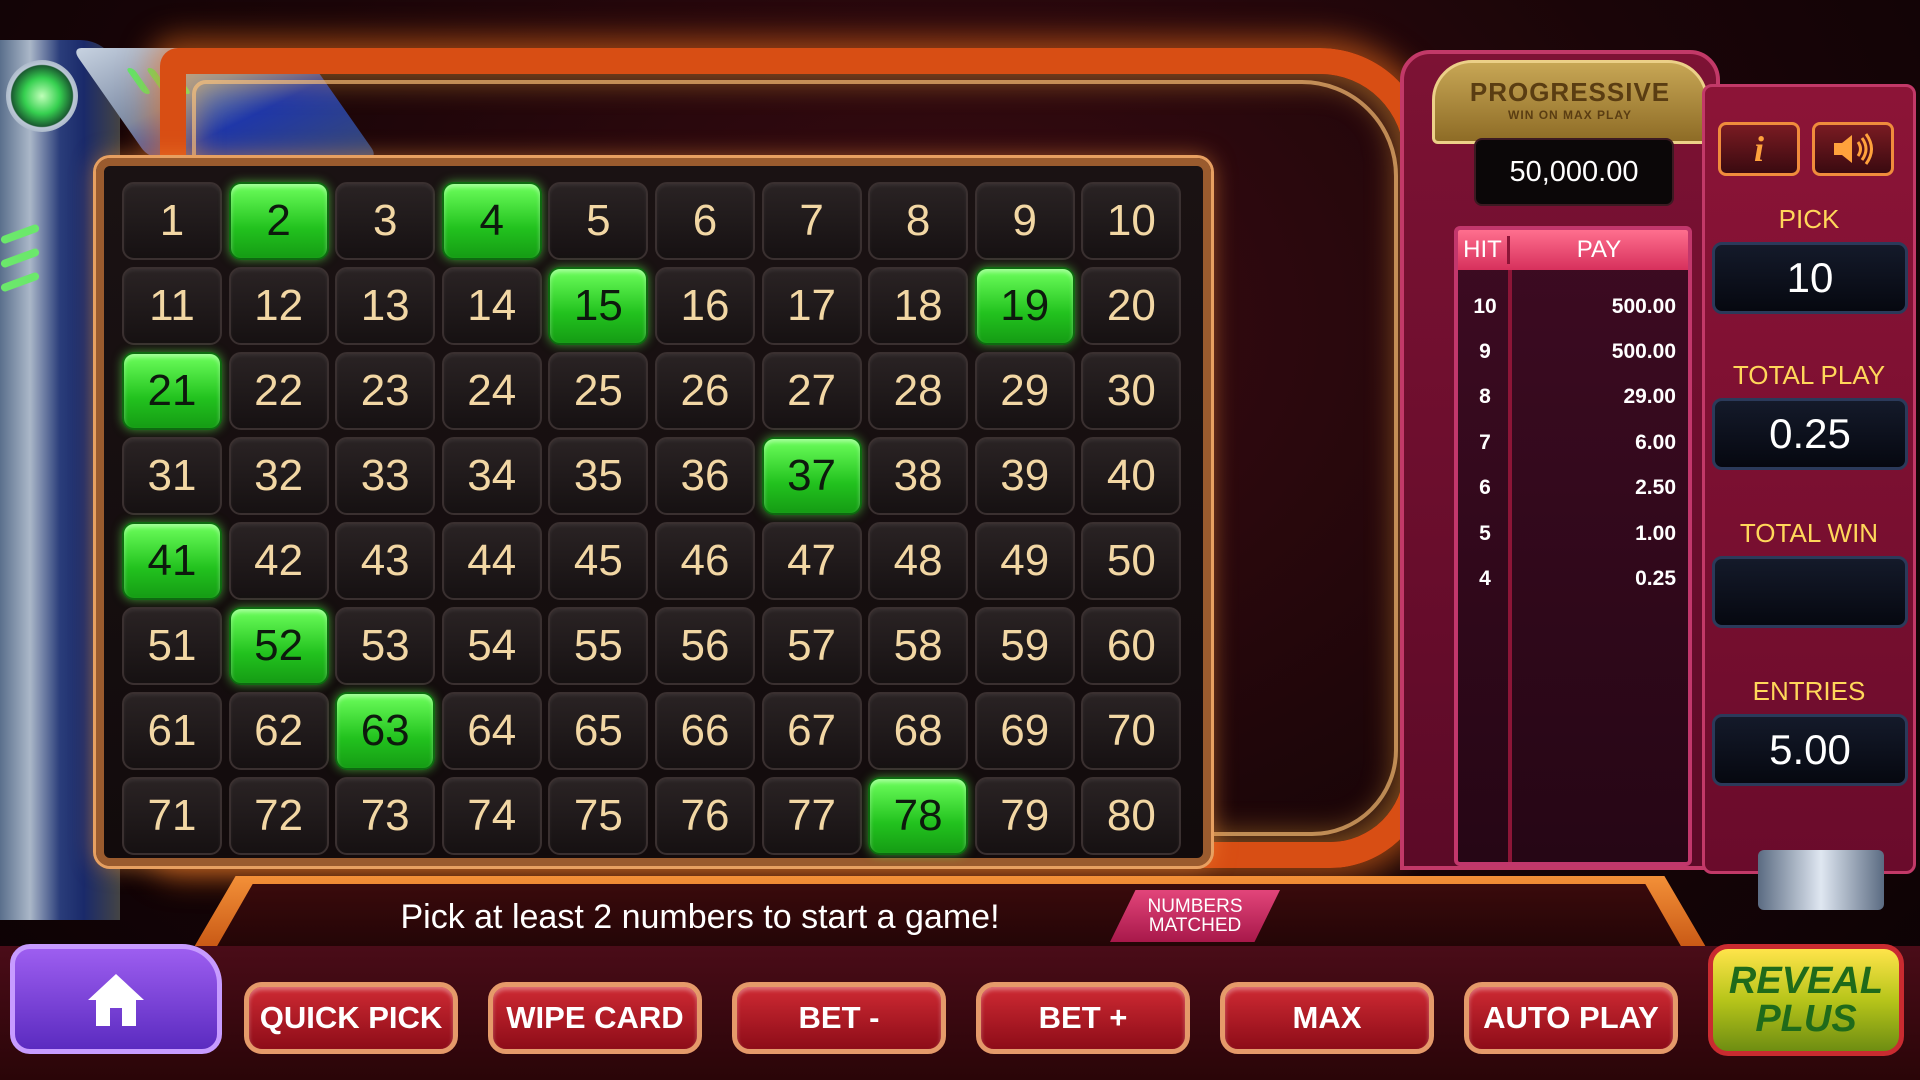 This screenshot has height=1080, width=1920. Describe the element at coordinates (351, 1018) in the screenshot. I see `quick-pick-button: QUICK PICK` at that location.